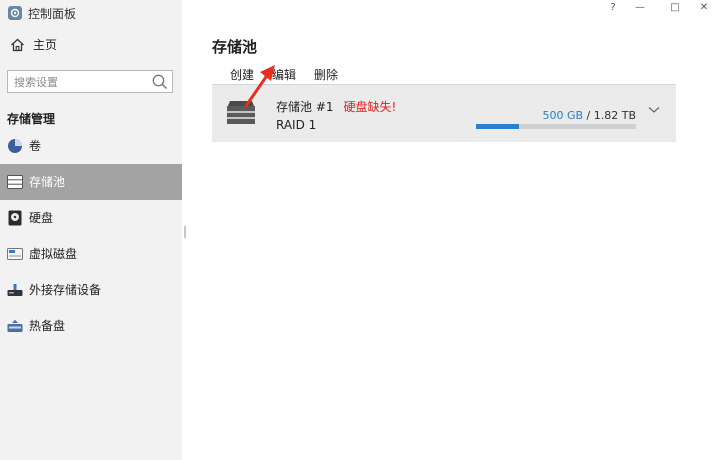 This screenshot has width=716, height=460. I want to click on pool-usage-text: 500 GB / 1.82 TB, so click(589, 115).